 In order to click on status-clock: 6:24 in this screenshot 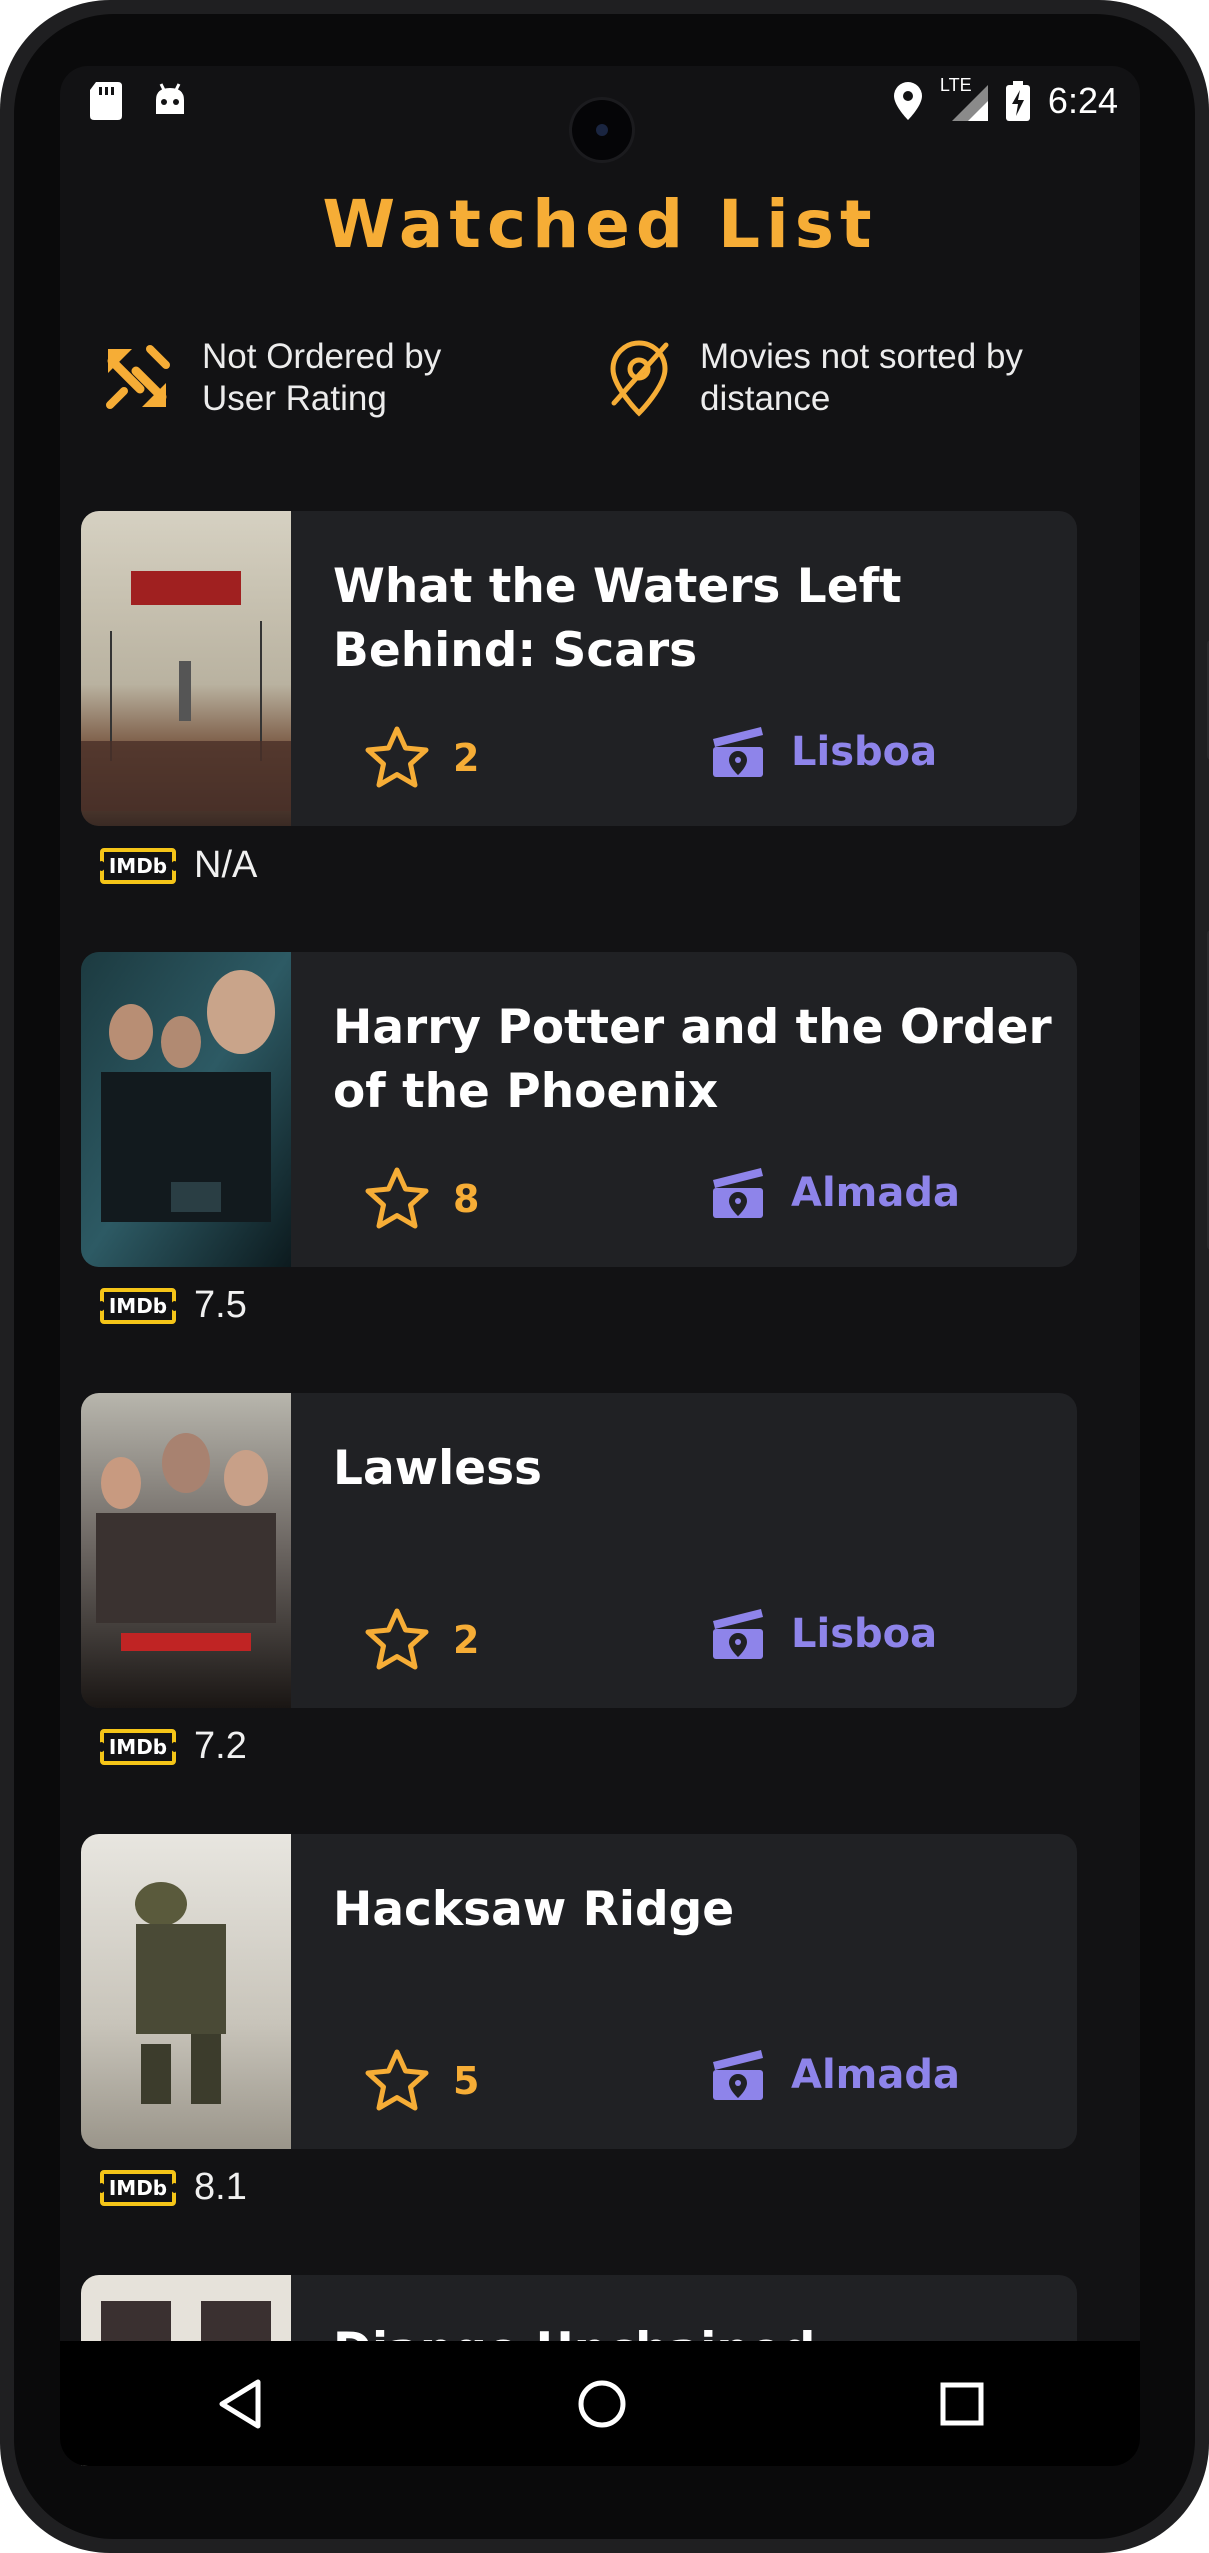, I will do `click(1082, 100)`.